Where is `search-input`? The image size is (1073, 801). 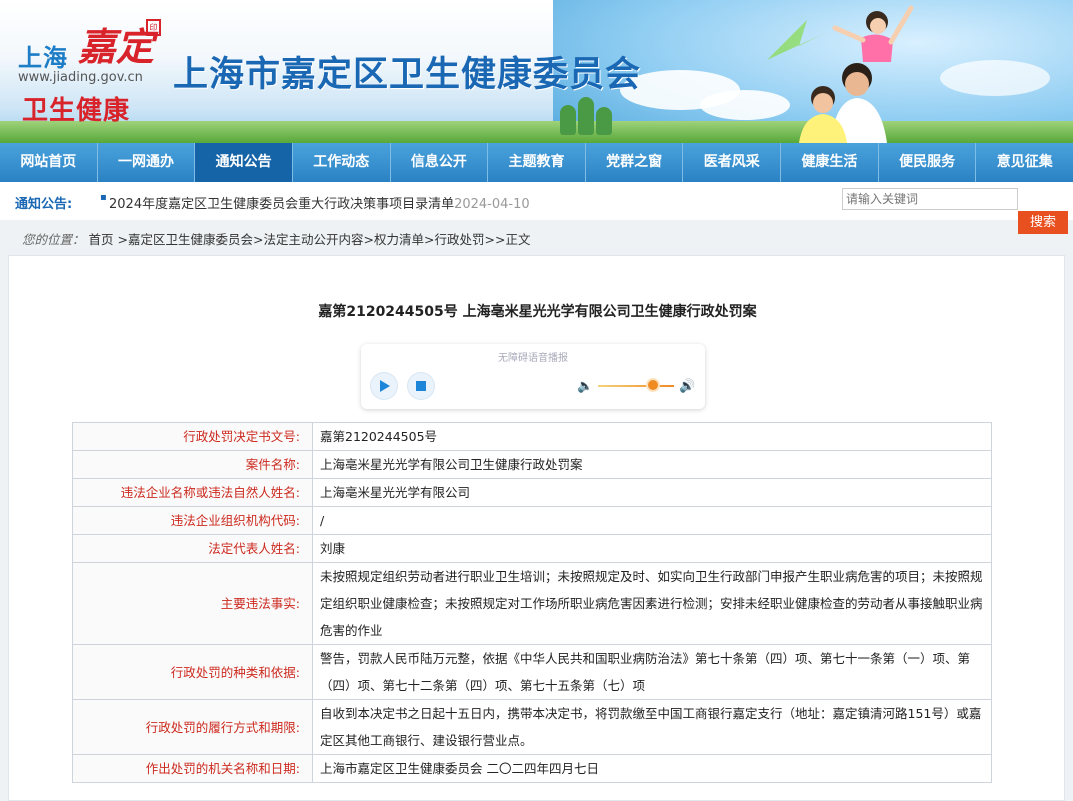
search-input is located at coordinates (930, 199).